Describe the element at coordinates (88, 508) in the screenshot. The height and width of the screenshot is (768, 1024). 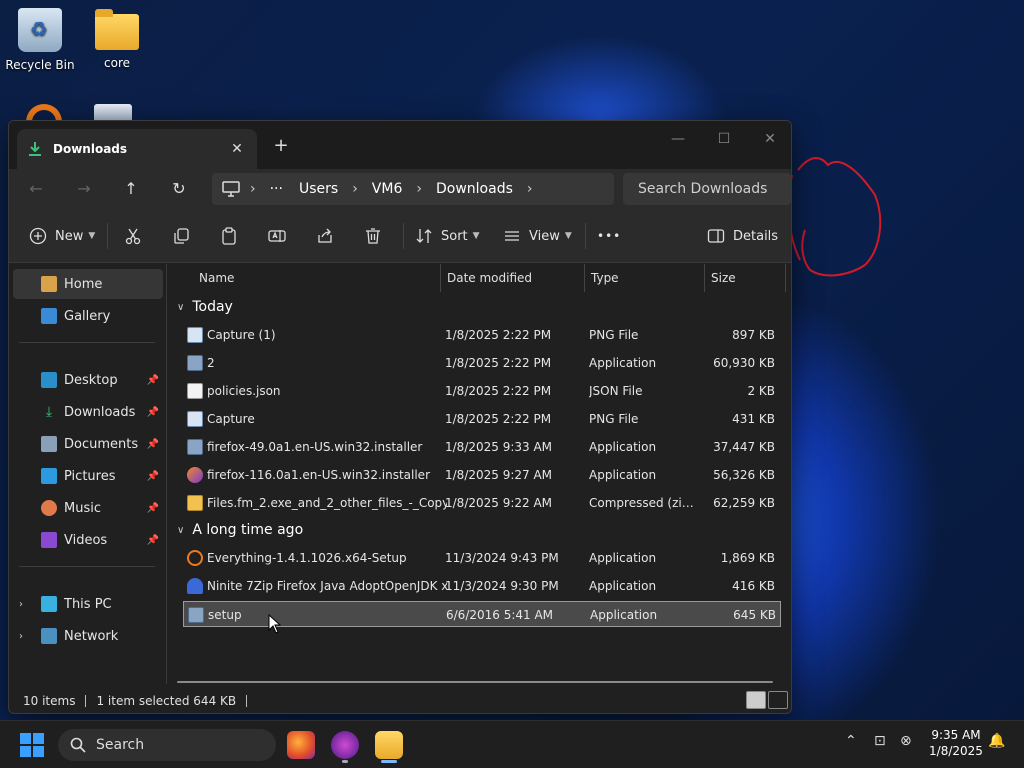
I see `sidebar-item-music: Music 📌` at that location.